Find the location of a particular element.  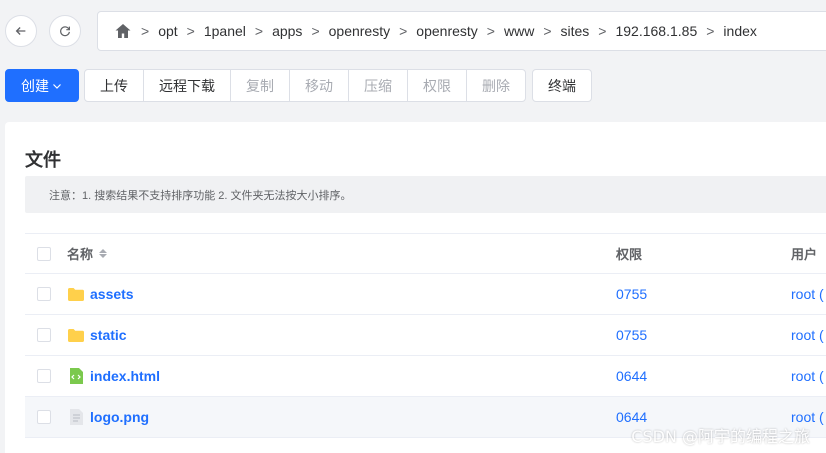

html-file-icon is located at coordinates (76, 376).